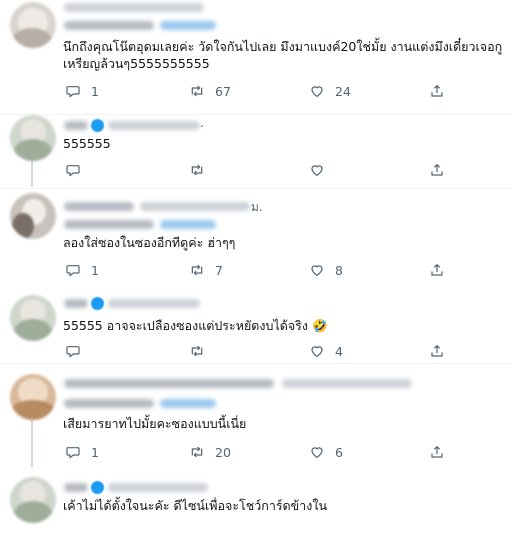 The width and height of the screenshot is (512, 557). What do you see at coordinates (330, 91) in the screenshot?
I see `like-button: 24` at bounding box center [330, 91].